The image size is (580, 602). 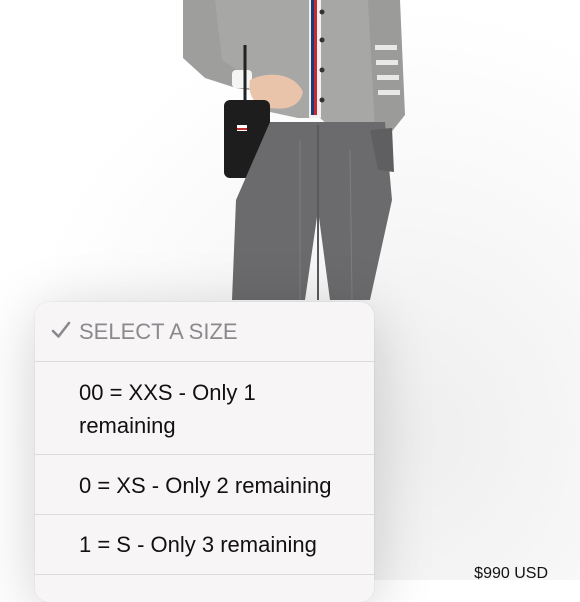 I want to click on size-option-label: 00 = XXS - Only 1 remaining, so click(x=167, y=409).